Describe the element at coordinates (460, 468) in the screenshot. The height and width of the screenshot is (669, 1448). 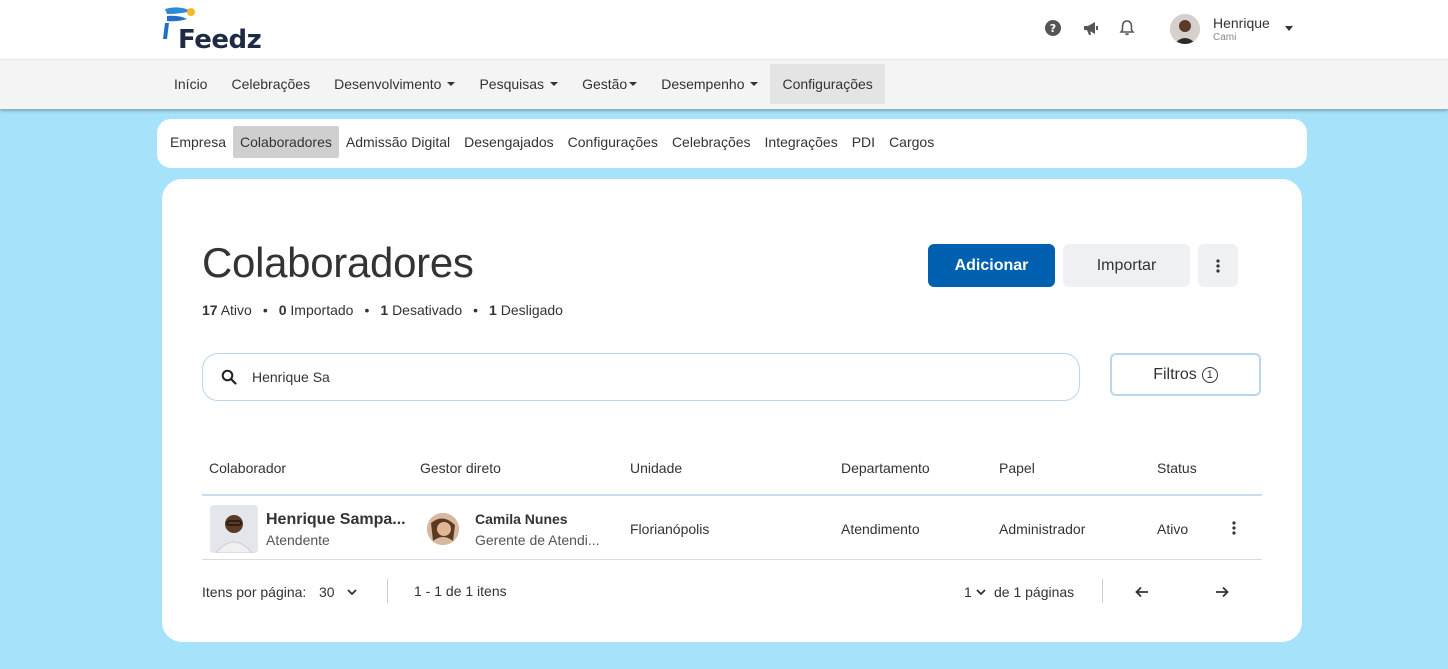
I see `column-header-gestor: Gestor direto` at that location.